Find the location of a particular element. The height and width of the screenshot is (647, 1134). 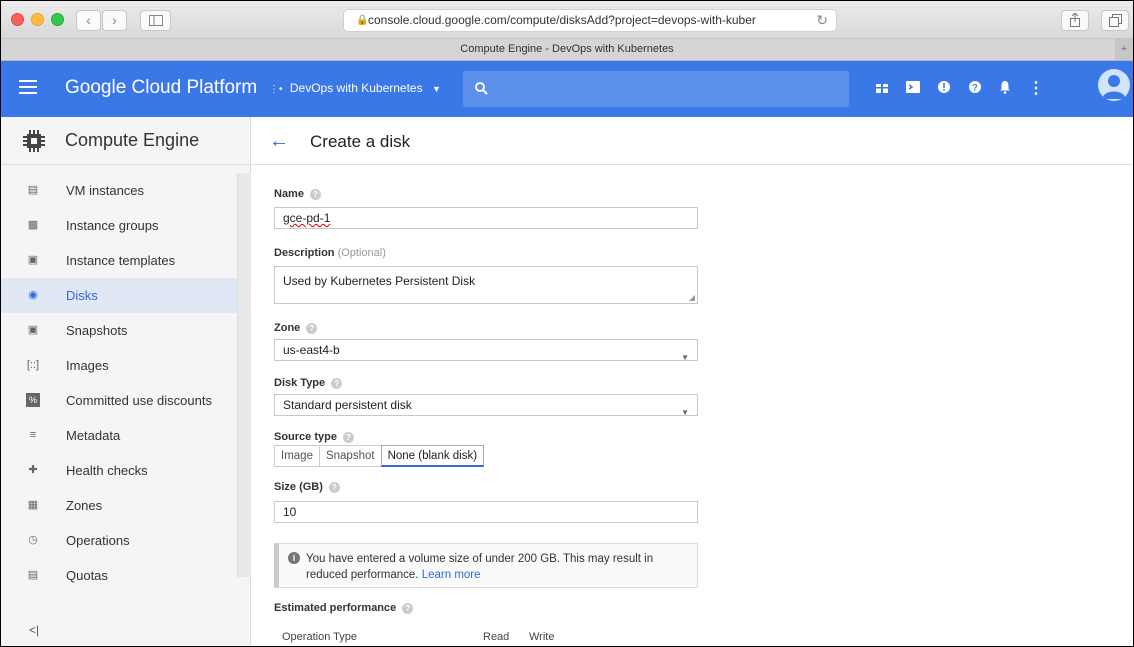

learn-more-link: Learn more is located at coordinates (451, 575).